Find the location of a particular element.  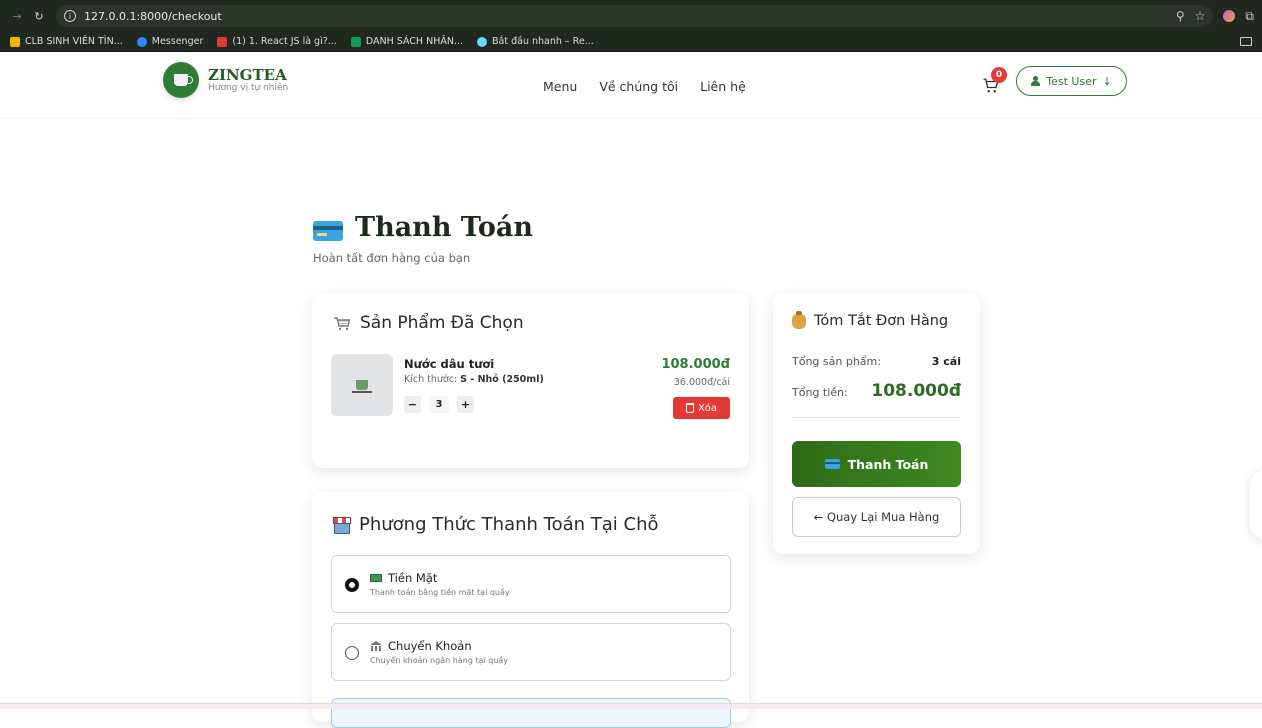

delete-label: Xóa is located at coordinates (707, 408).